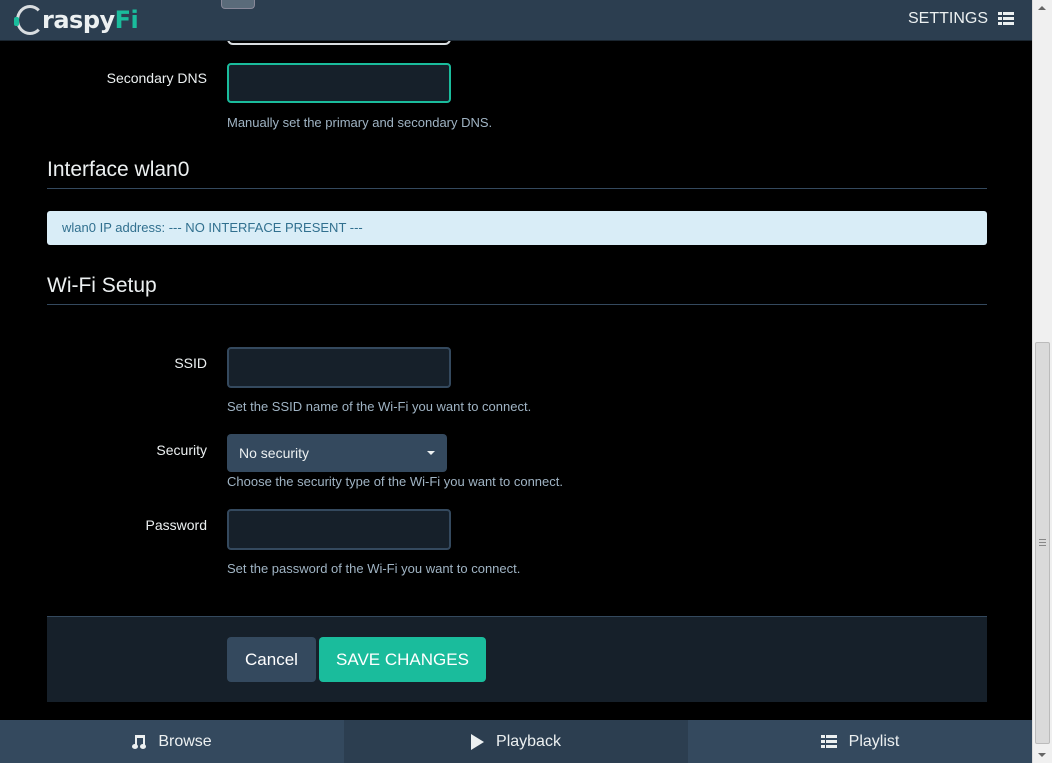  Describe the element at coordinates (947, 18) in the screenshot. I see `settings-label: SETTINGS` at that location.